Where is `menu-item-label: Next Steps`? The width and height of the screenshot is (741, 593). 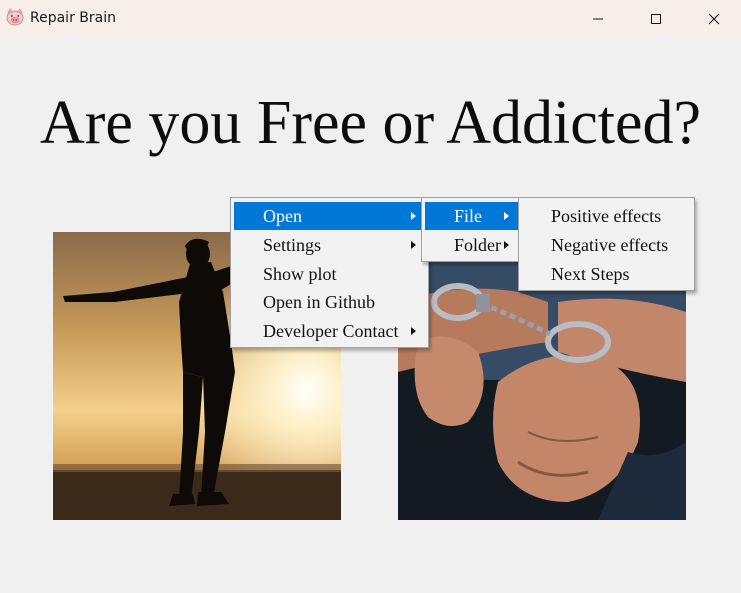 menu-item-label: Next Steps is located at coordinates (590, 274).